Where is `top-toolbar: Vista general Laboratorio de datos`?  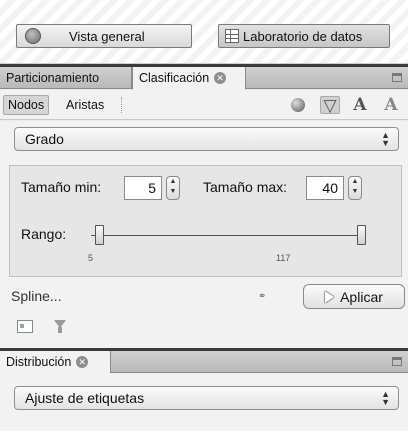
top-toolbar: Vista general Laboratorio de datos is located at coordinates (204, 32).